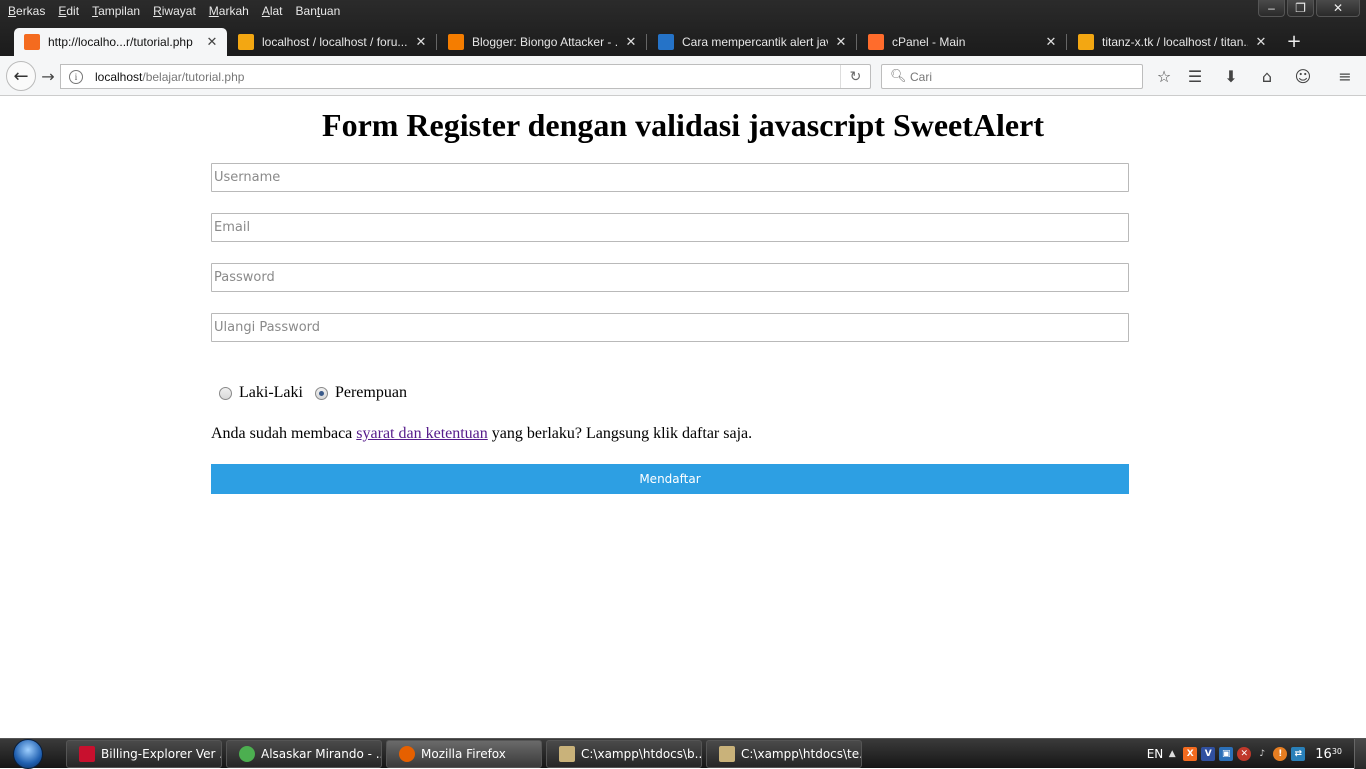 The image size is (1366, 769). What do you see at coordinates (670, 277) in the screenshot?
I see `password-field` at bounding box center [670, 277].